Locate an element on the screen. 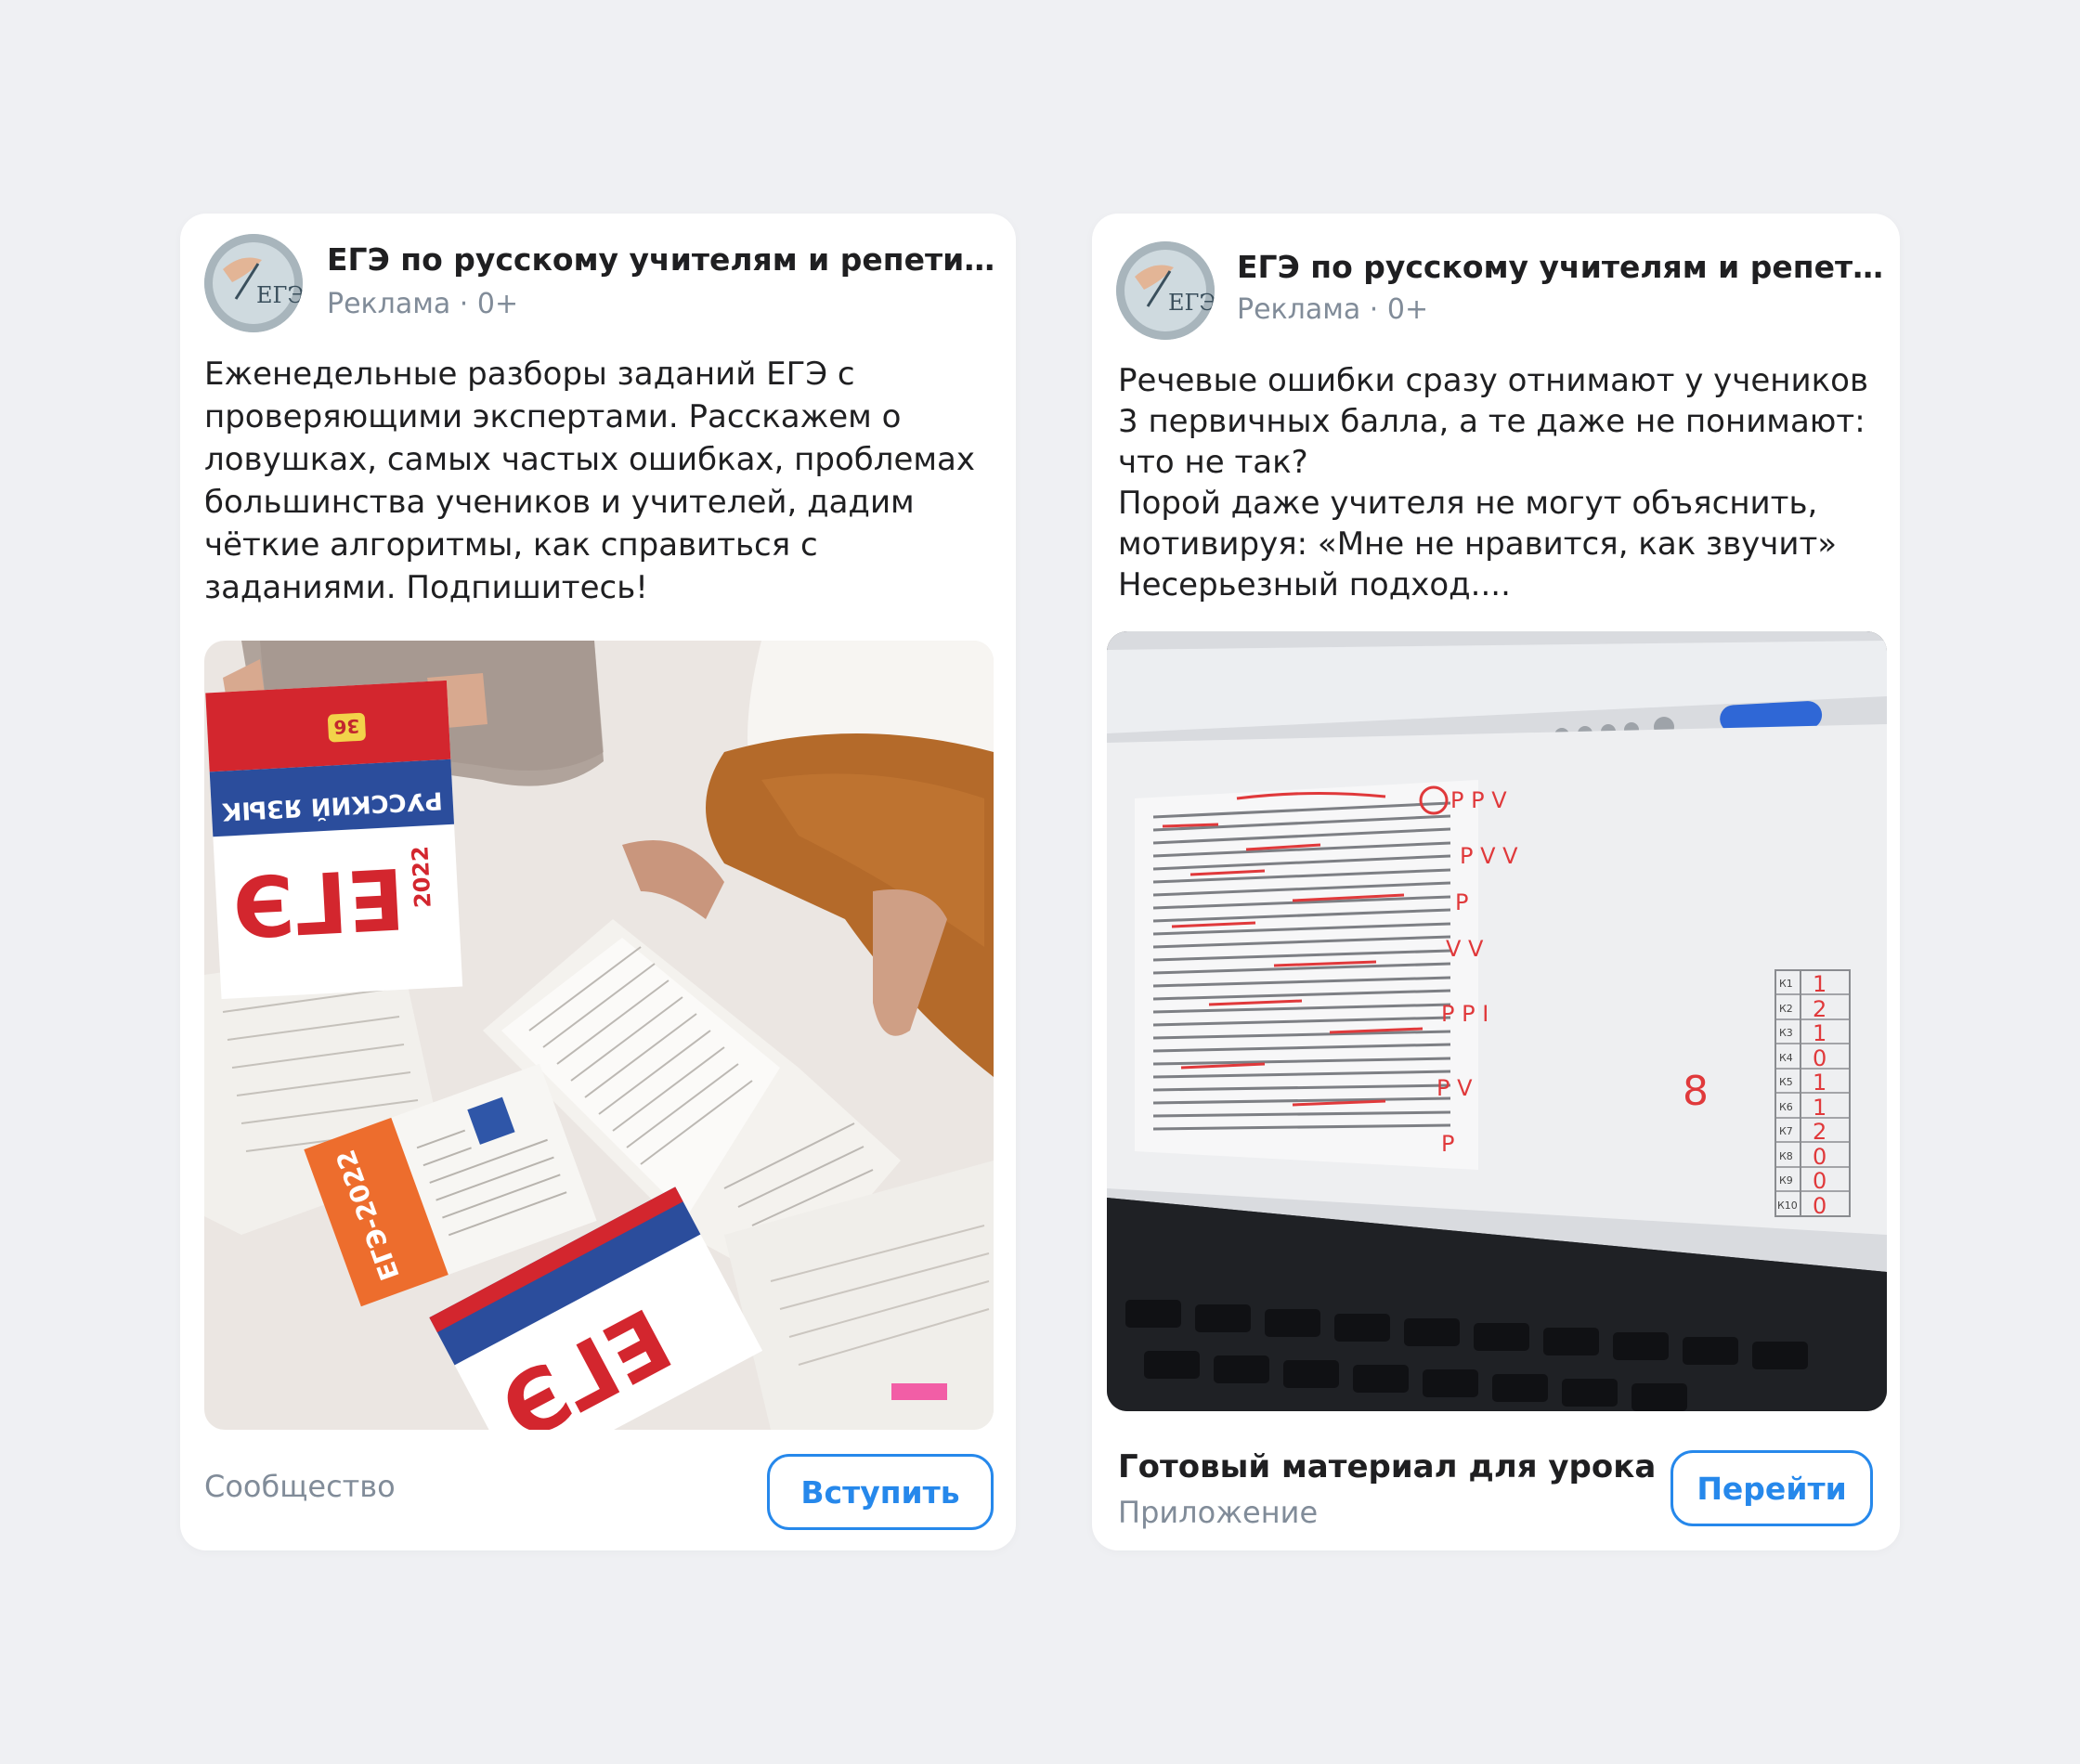 The width and height of the screenshot is (2080, 1764). book-year-text: 2022 is located at coordinates (421, 877).